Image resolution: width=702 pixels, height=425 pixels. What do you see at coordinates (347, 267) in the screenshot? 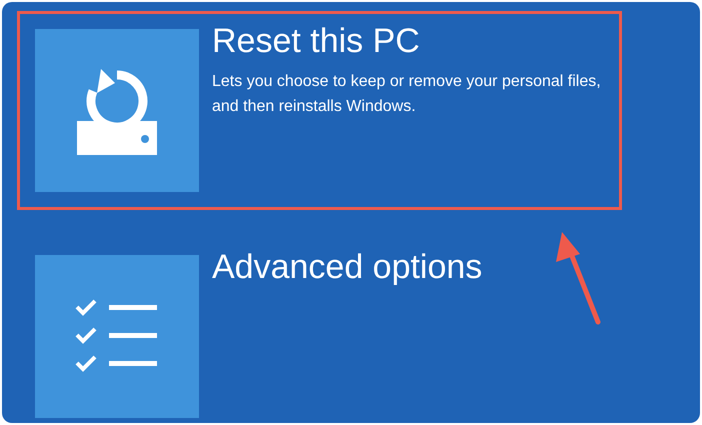
I see `option-title: Advanced options` at bounding box center [347, 267].